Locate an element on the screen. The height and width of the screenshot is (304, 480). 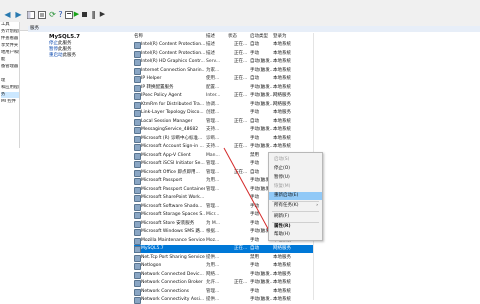
menu-item: 重新启动(E) is located at coordinates (295, 196).